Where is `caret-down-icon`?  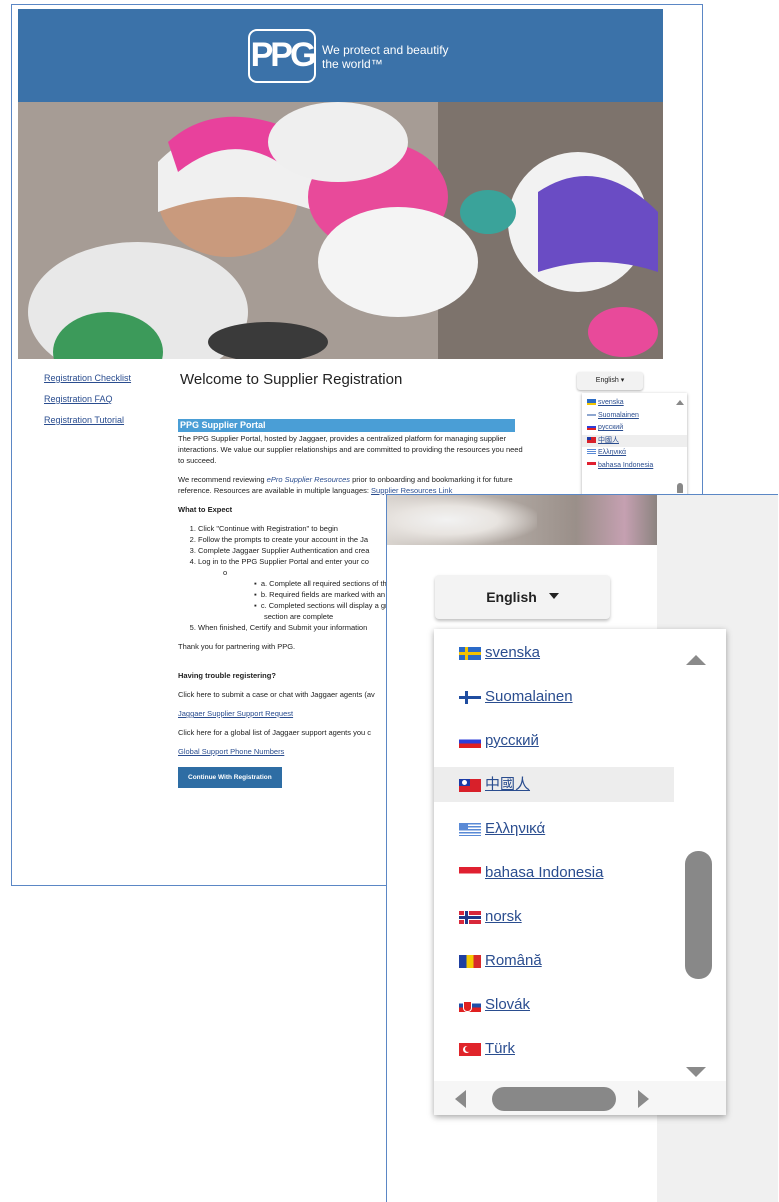
caret-down-icon is located at coordinates (553, 596).